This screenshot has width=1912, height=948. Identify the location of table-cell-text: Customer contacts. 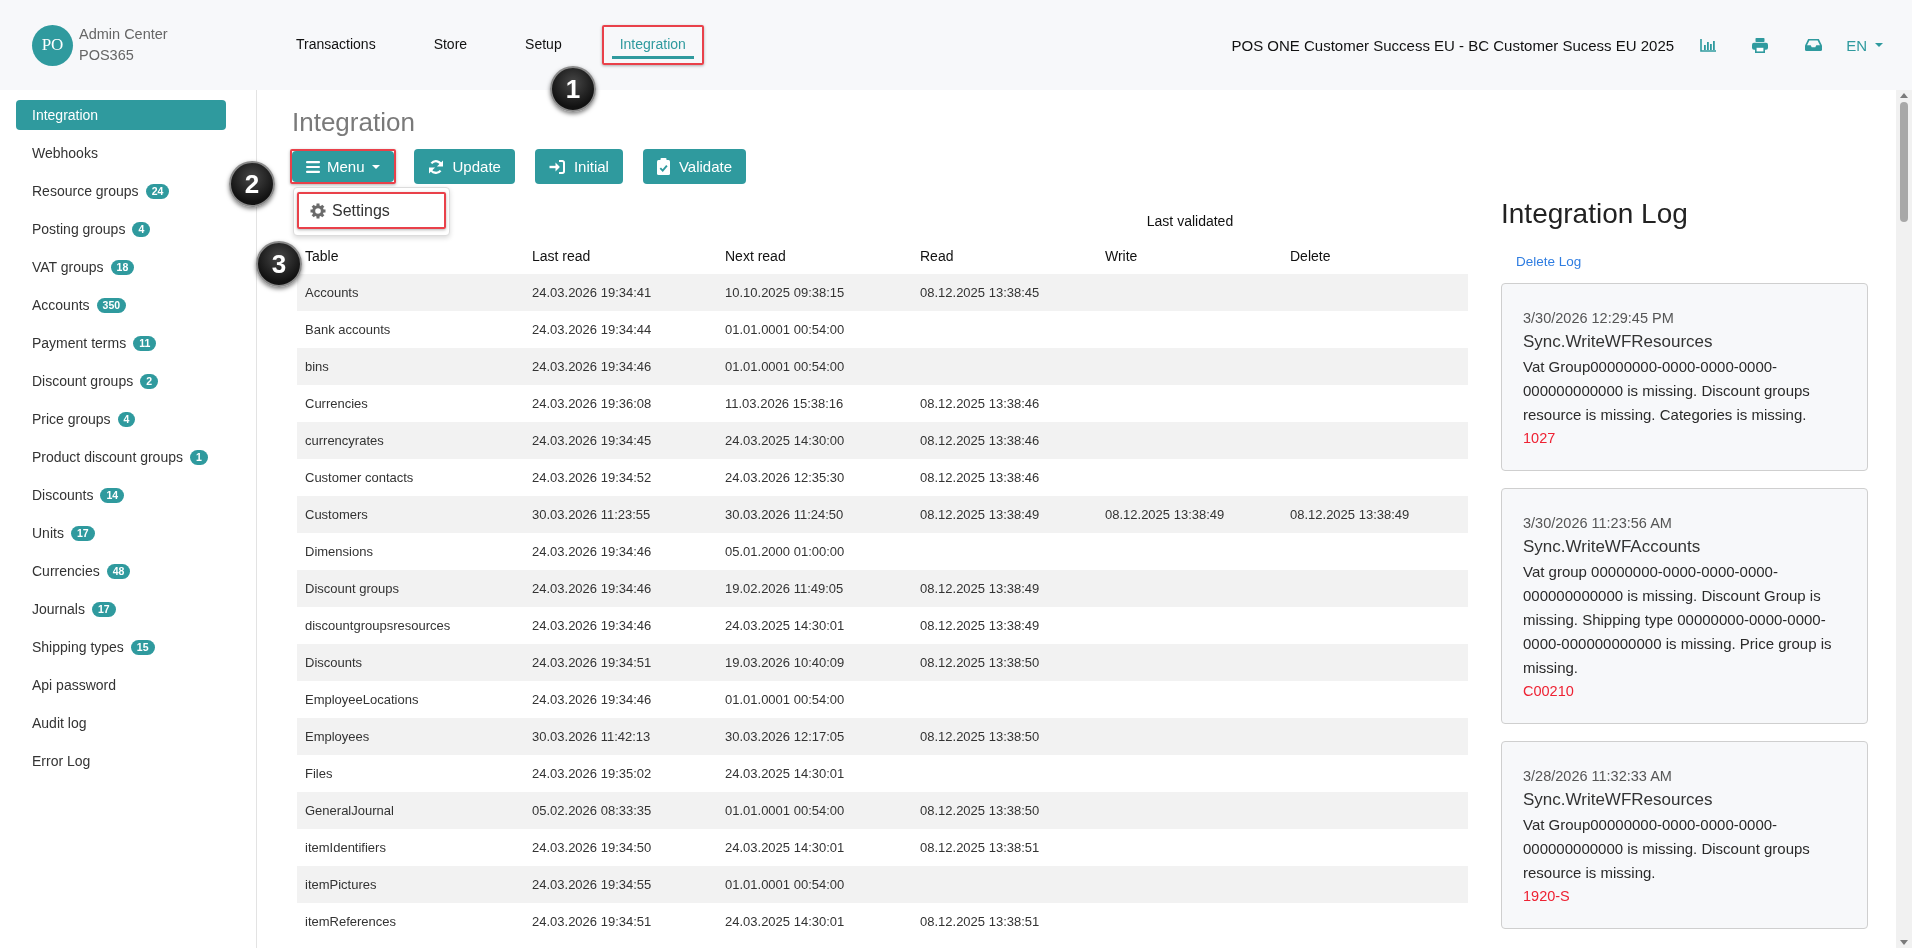
(359, 477).